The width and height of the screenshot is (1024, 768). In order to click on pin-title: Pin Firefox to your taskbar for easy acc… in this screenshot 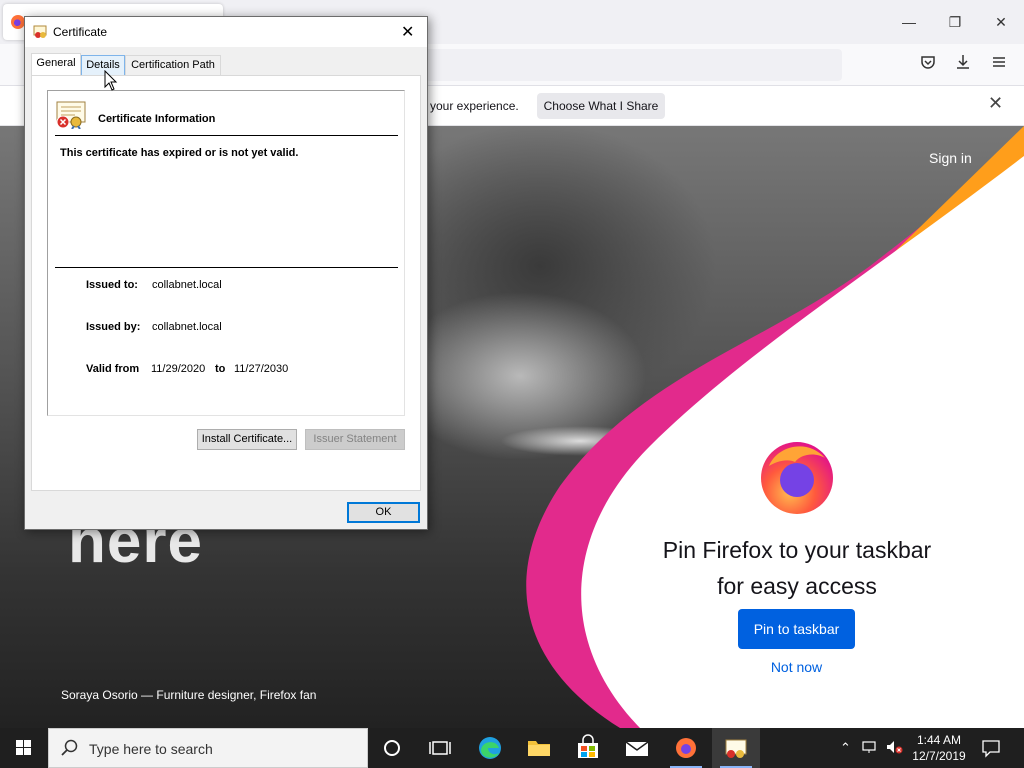, I will do `click(797, 568)`.